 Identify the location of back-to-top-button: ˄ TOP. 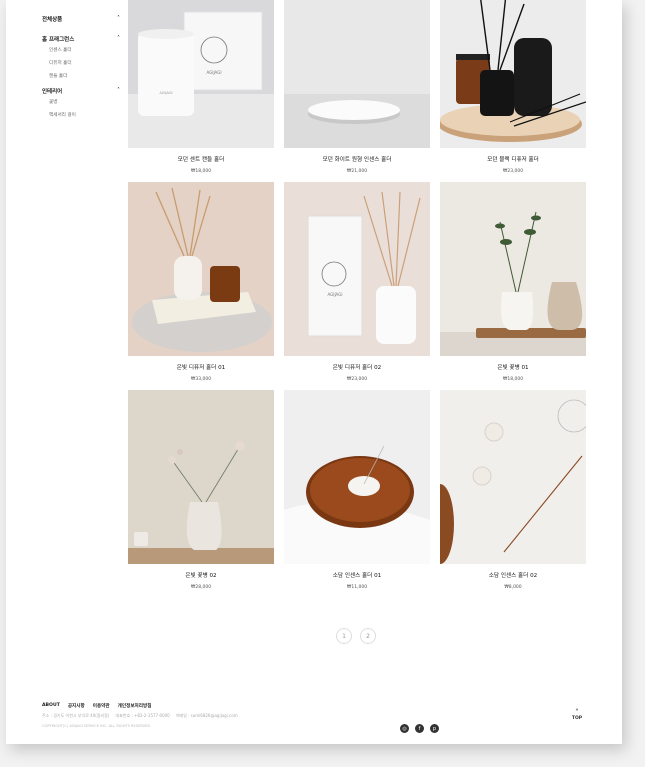
(577, 715).